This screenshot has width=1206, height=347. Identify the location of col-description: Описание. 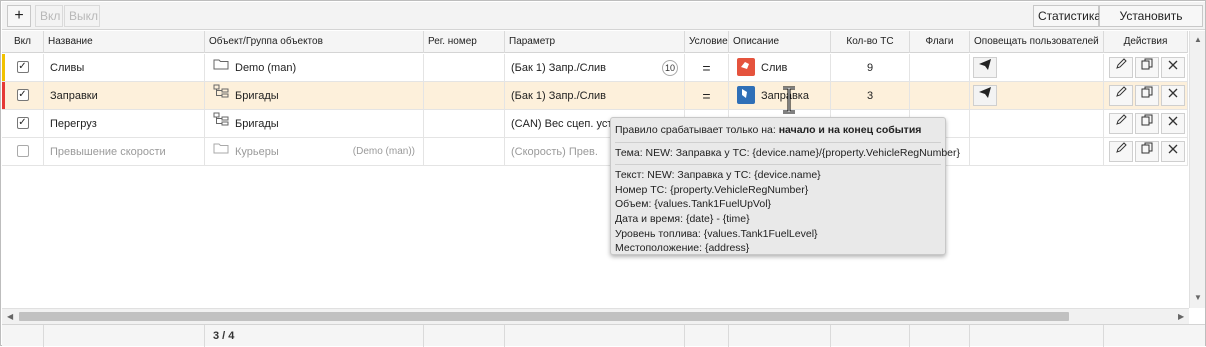
(780, 42).